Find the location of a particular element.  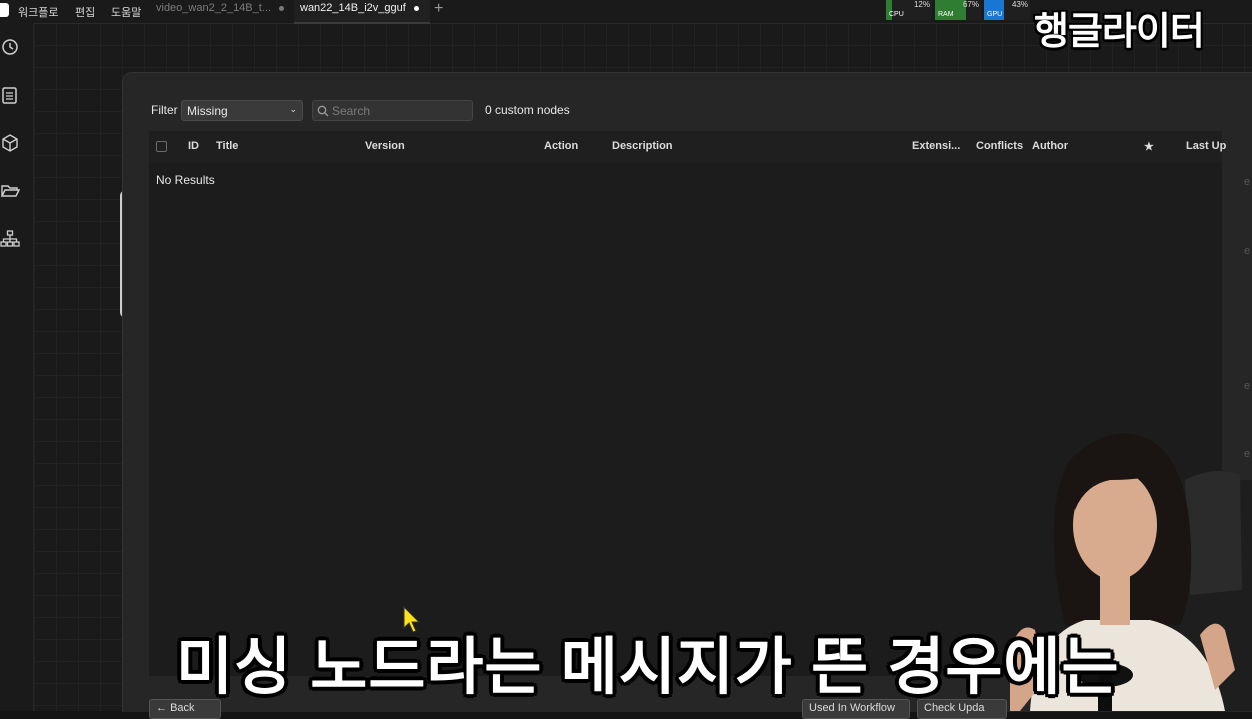

menu-edit: 편집 is located at coordinates (85, 12).